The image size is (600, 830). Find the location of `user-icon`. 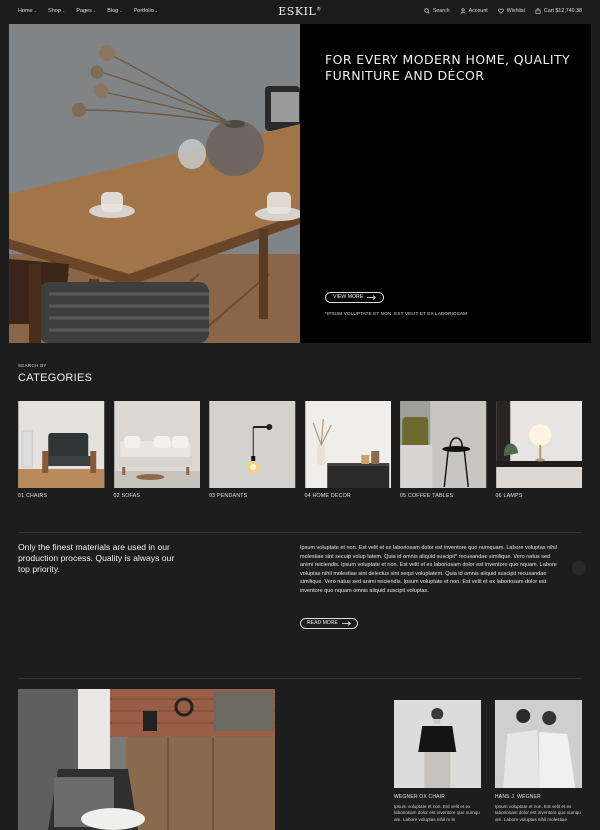

user-icon is located at coordinates (463, 11).